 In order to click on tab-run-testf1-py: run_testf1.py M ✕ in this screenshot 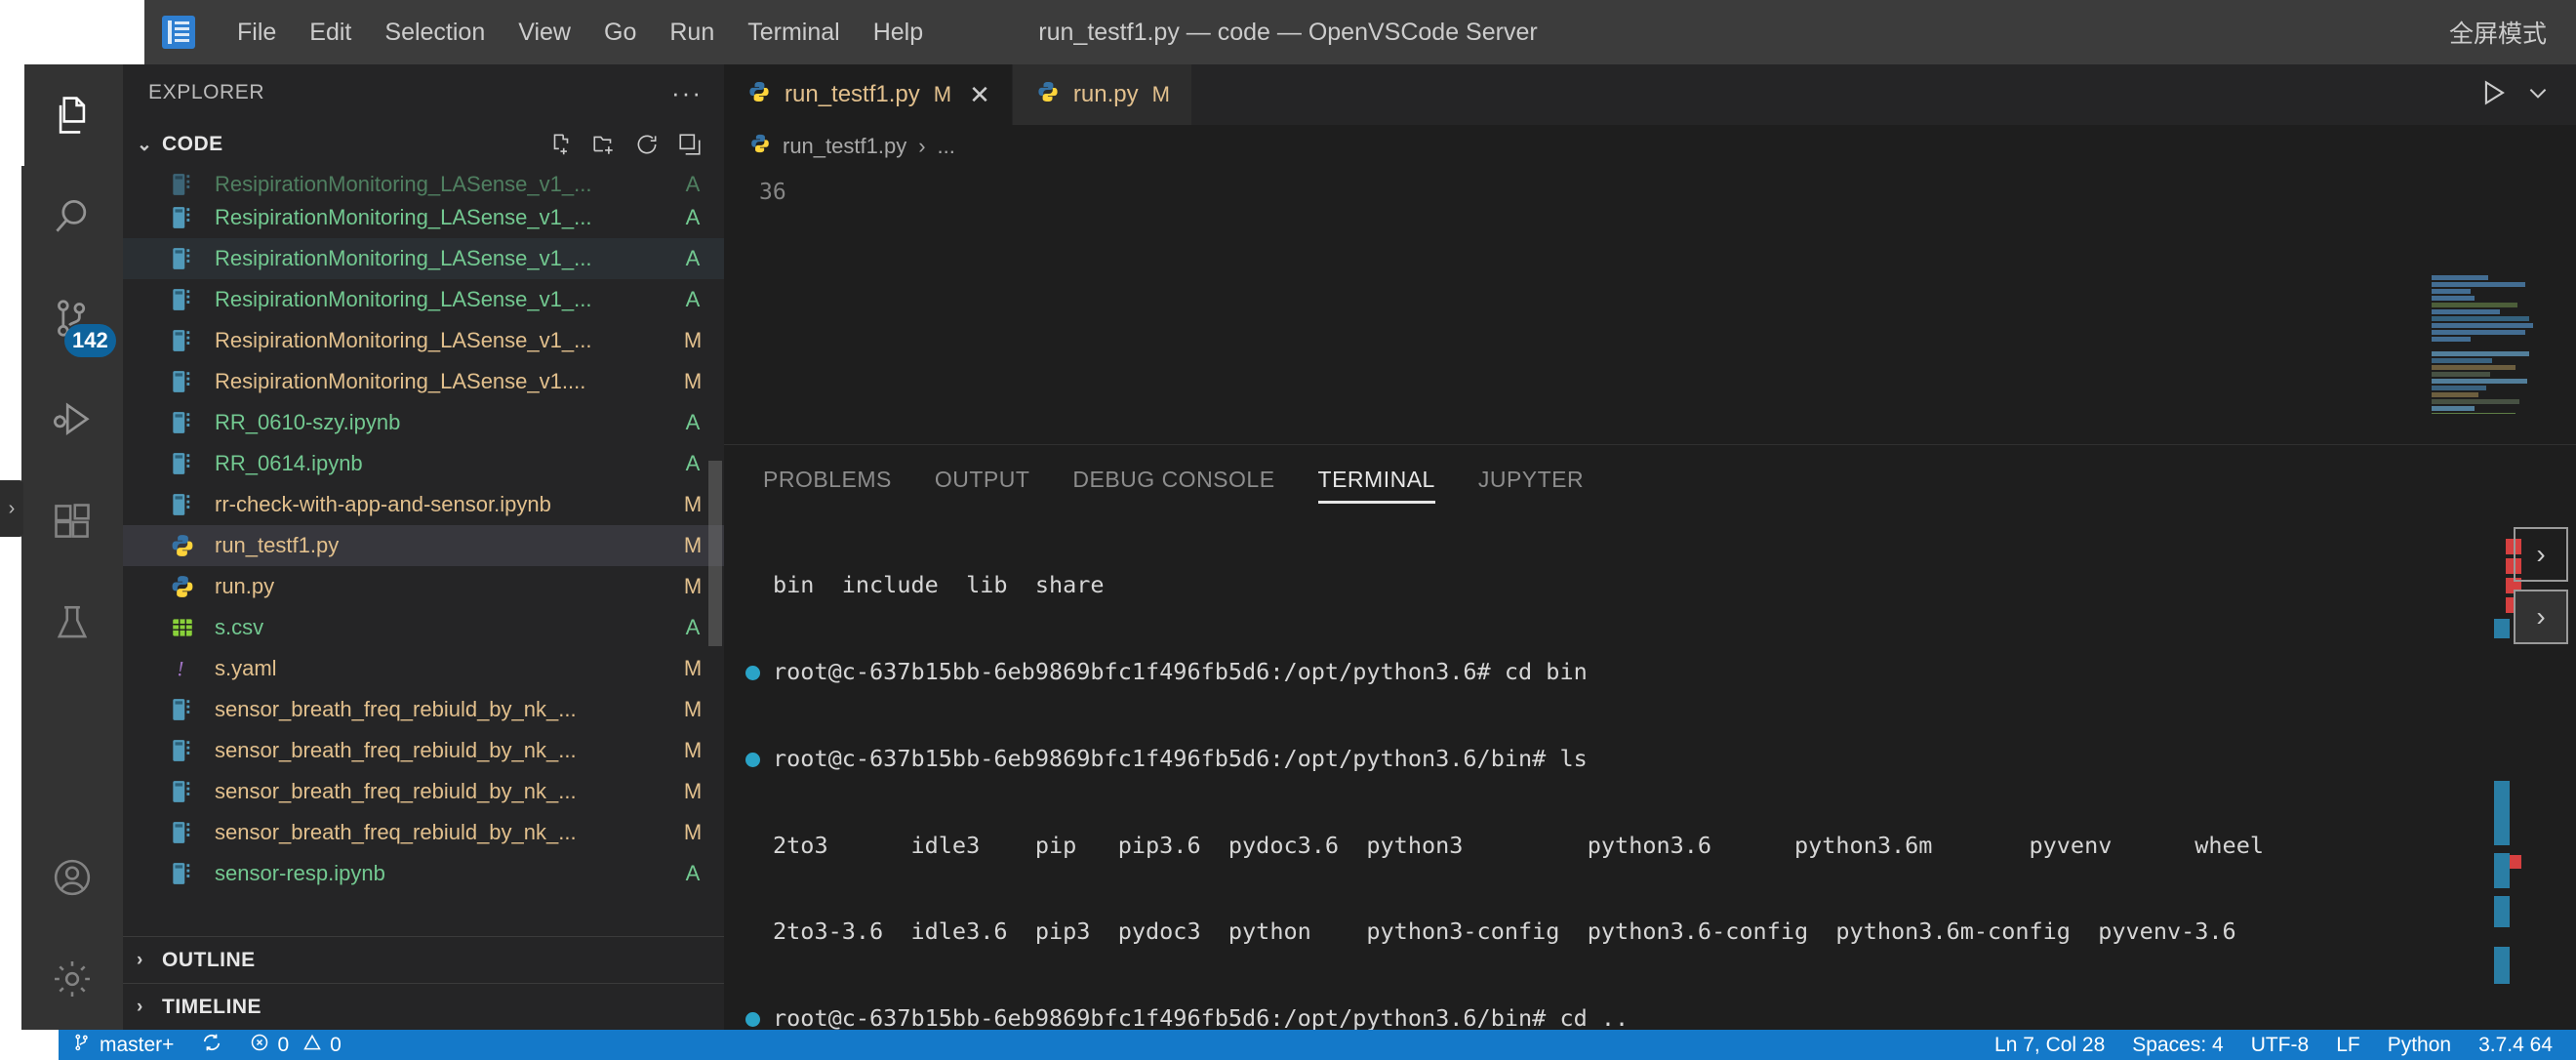, I will do `click(868, 95)`.